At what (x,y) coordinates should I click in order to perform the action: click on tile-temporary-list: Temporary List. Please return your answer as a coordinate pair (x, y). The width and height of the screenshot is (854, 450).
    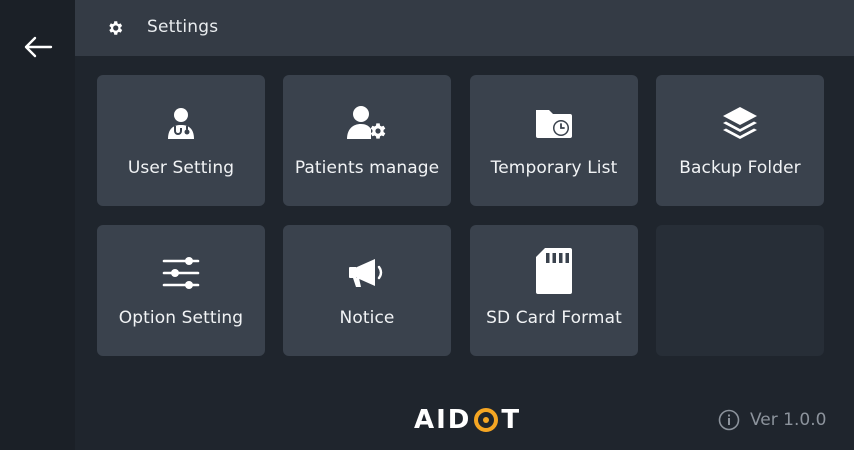
    Looking at the image, I should click on (554, 140).